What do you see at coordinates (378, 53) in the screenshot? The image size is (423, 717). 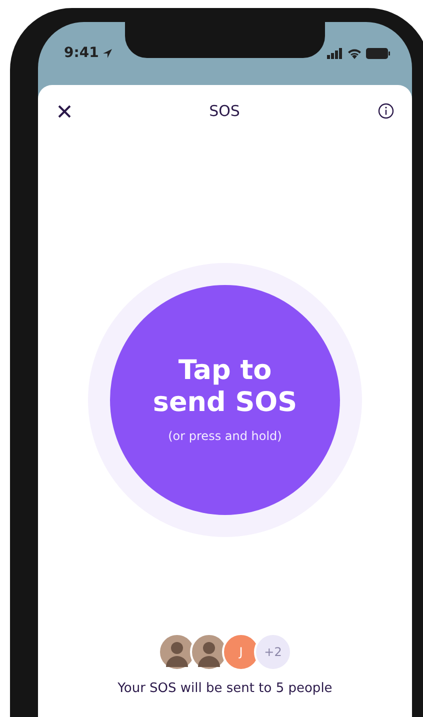 I see `battery-icon` at bounding box center [378, 53].